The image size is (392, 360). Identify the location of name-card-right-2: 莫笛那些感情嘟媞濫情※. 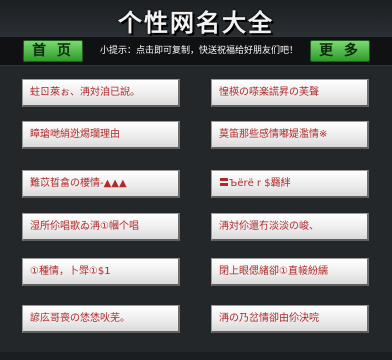
(290, 135).